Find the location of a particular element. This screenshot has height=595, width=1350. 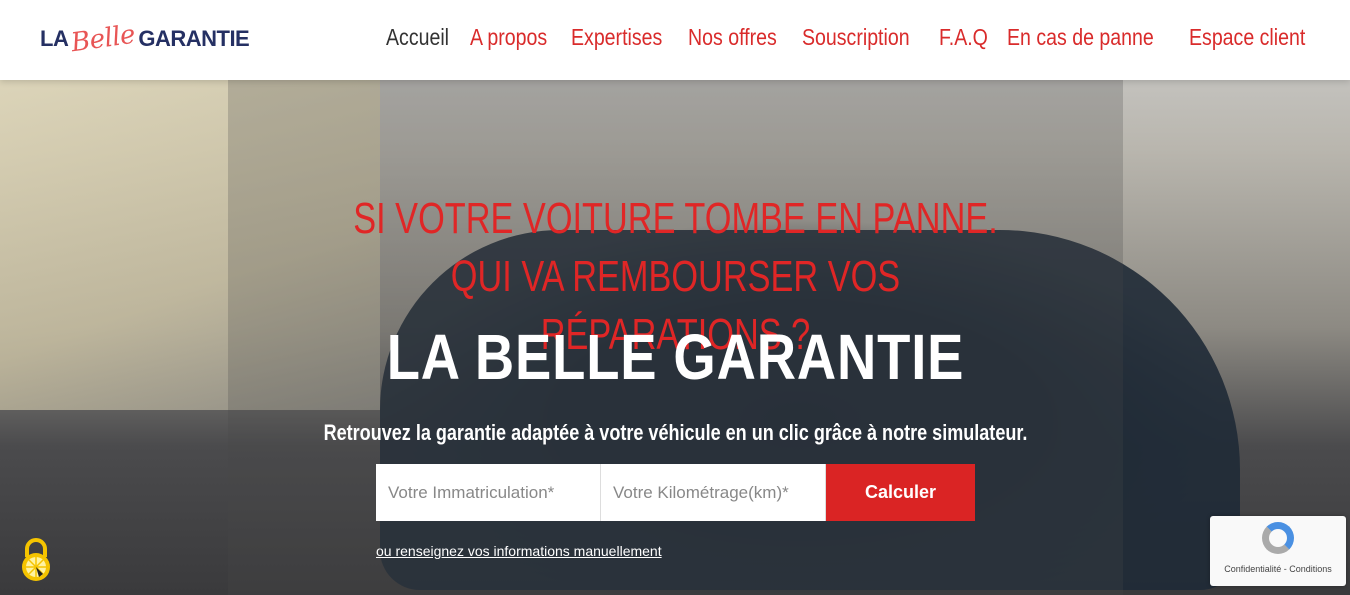

logo-right: GARANTIE is located at coordinates (194, 38).